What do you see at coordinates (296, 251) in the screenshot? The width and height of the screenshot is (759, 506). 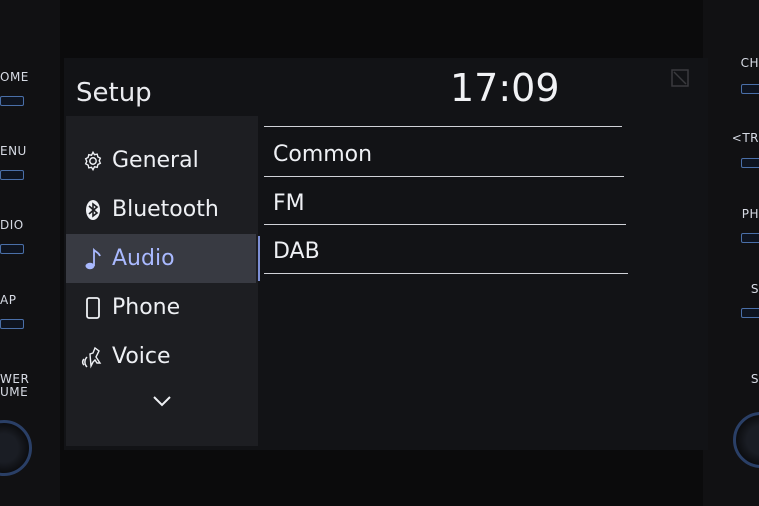 I see `list-item-label: DAB` at bounding box center [296, 251].